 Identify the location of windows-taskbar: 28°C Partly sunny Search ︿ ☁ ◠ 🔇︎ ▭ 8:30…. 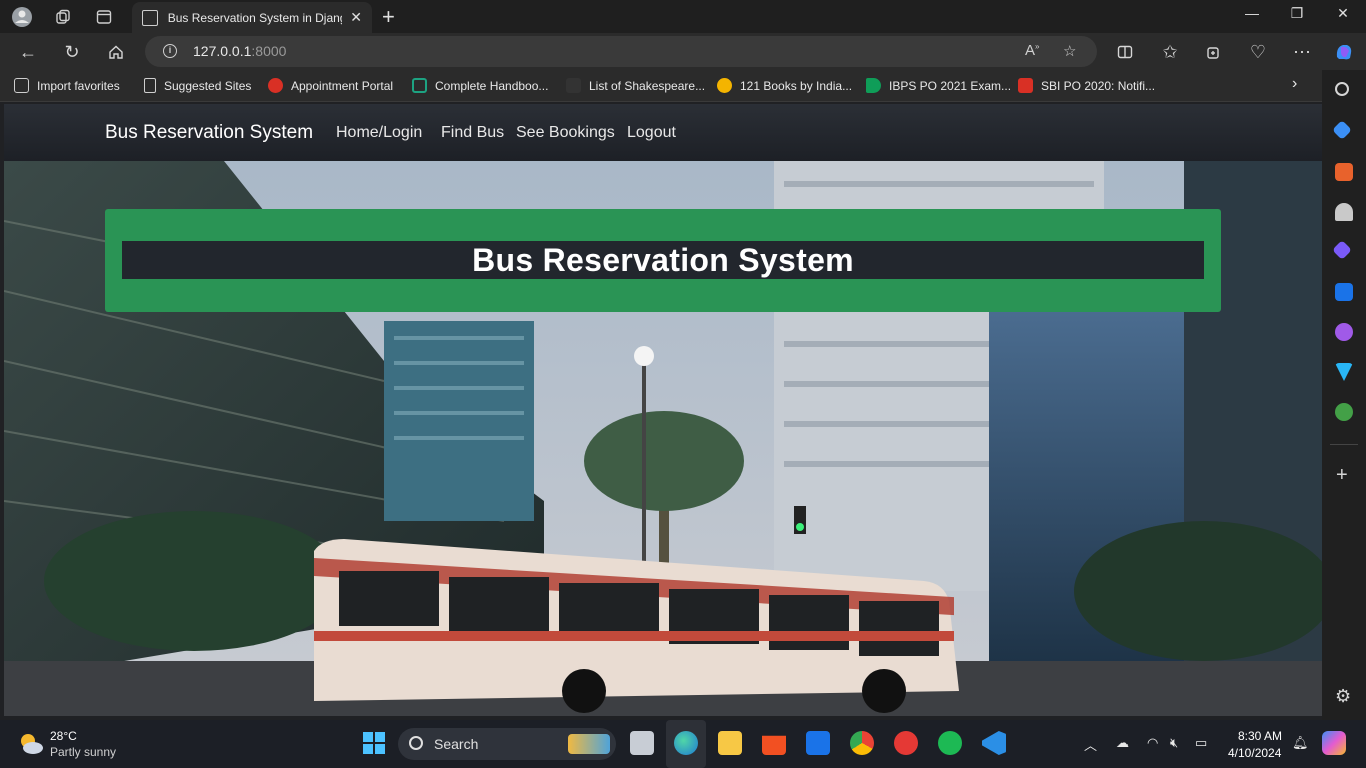
(683, 744).